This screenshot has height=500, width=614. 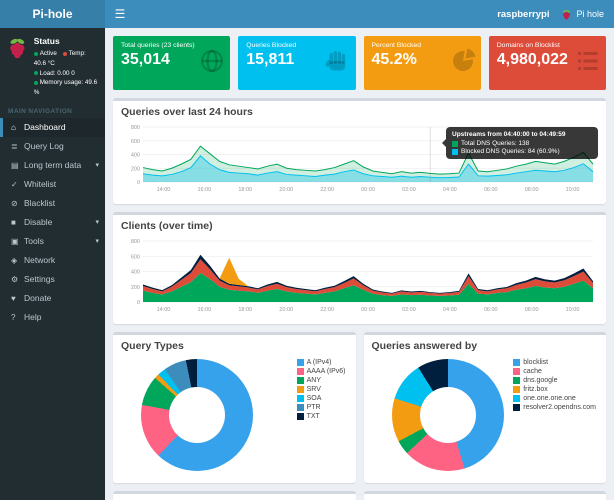 What do you see at coordinates (52, 165) in the screenshot?
I see `sidebar-item-long-term-data: ▤ Long term data ▾` at bounding box center [52, 165].